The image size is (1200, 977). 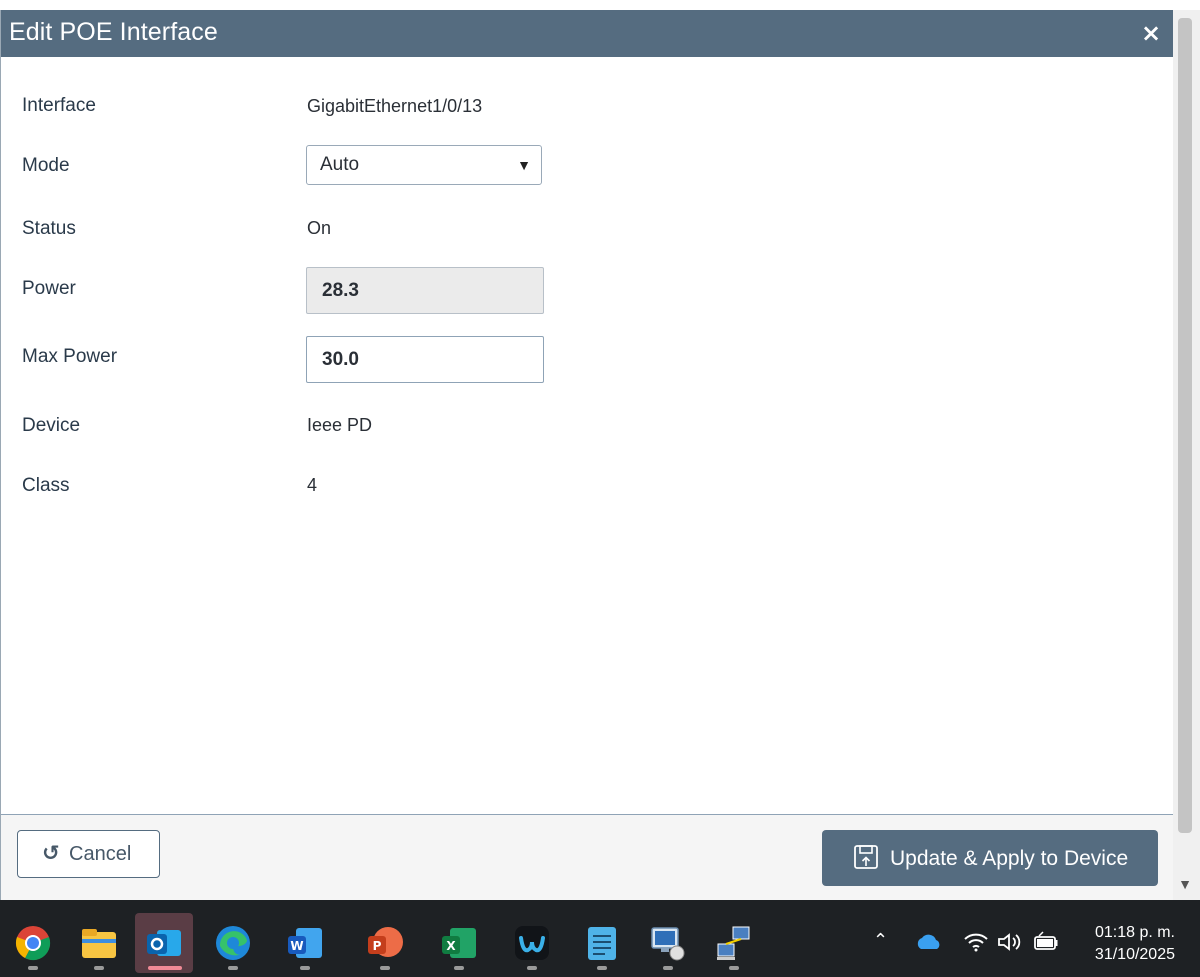 I want to click on scrollbar-thumb, so click(x=1185, y=425).